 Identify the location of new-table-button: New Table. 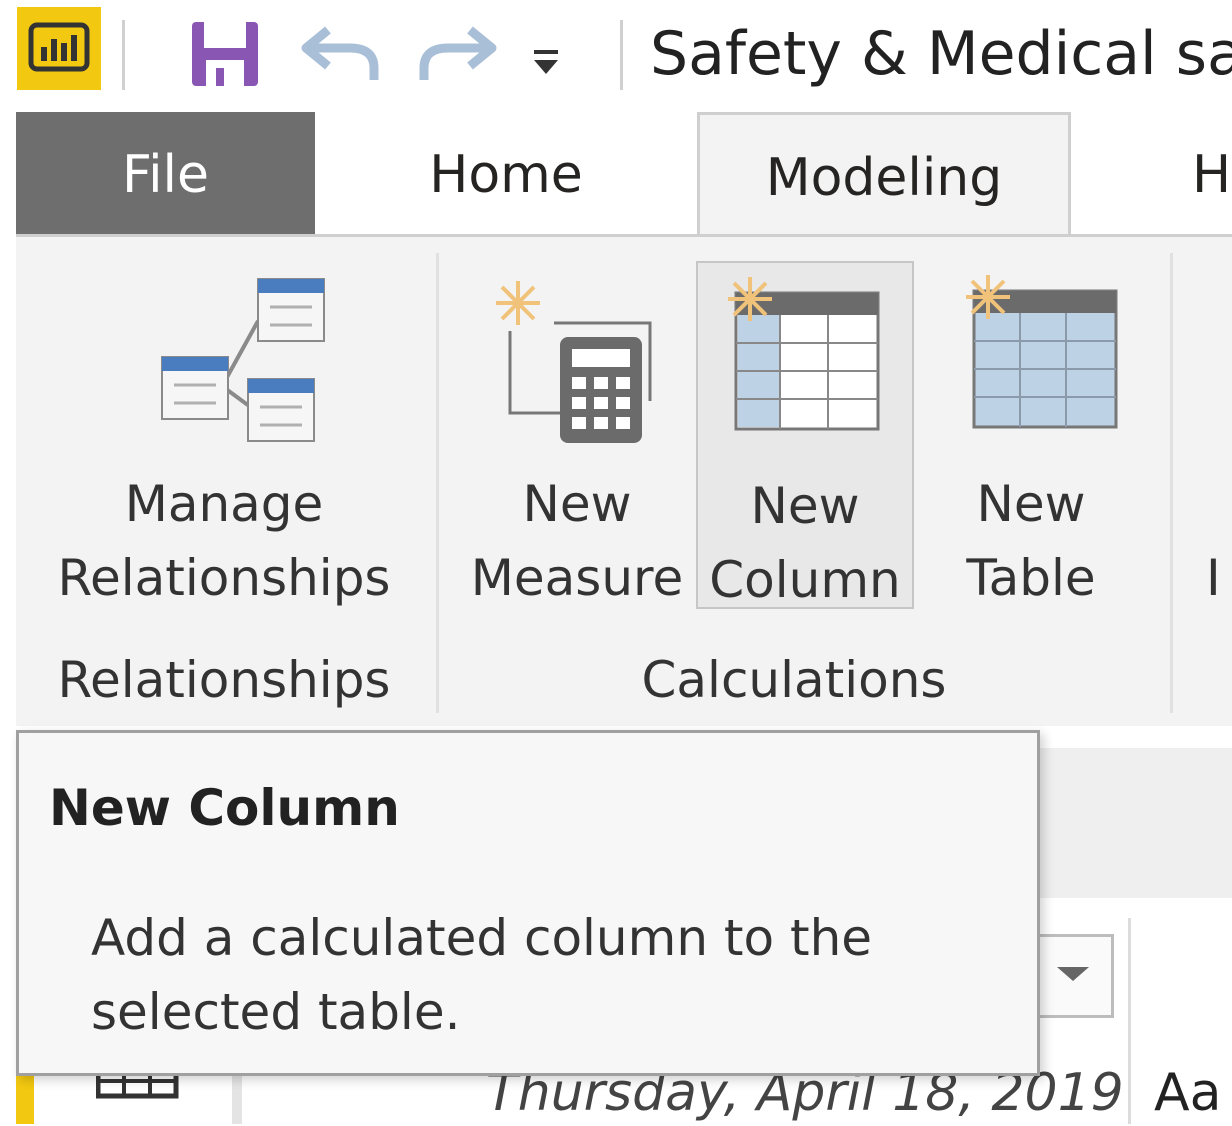
(1031, 435).